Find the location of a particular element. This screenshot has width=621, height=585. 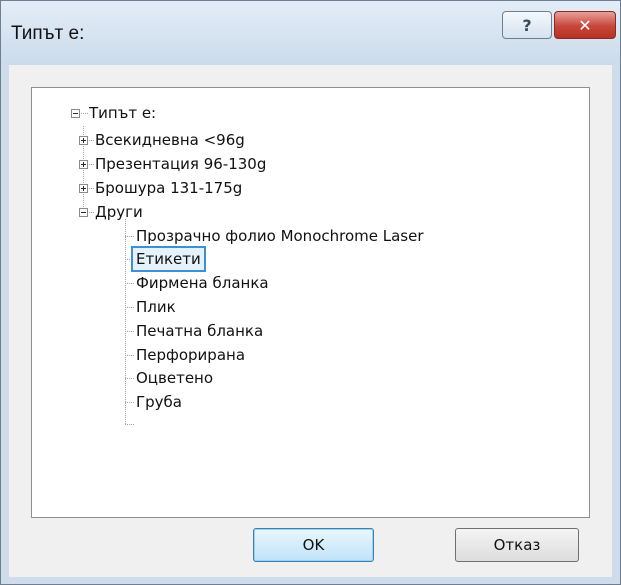

help-button: ? is located at coordinates (527, 25).